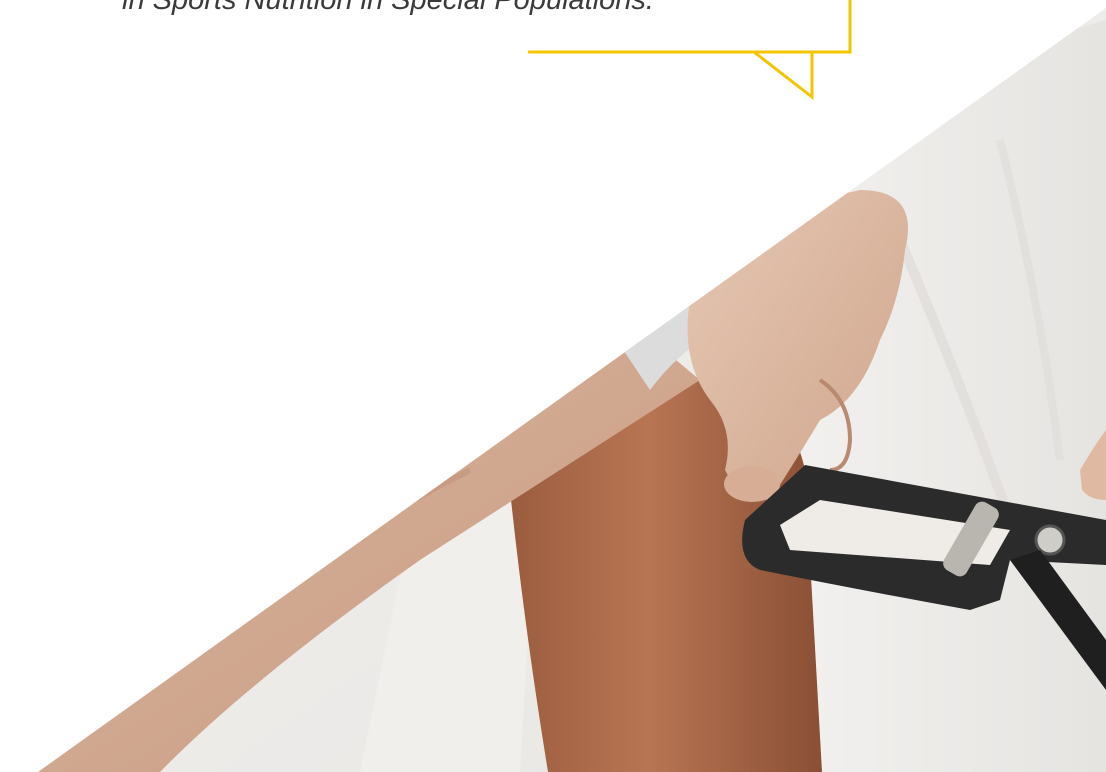 The image size is (1106, 772). What do you see at coordinates (1050, 540) in the screenshot?
I see `caliper-pivot` at bounding box center [1050, 540].